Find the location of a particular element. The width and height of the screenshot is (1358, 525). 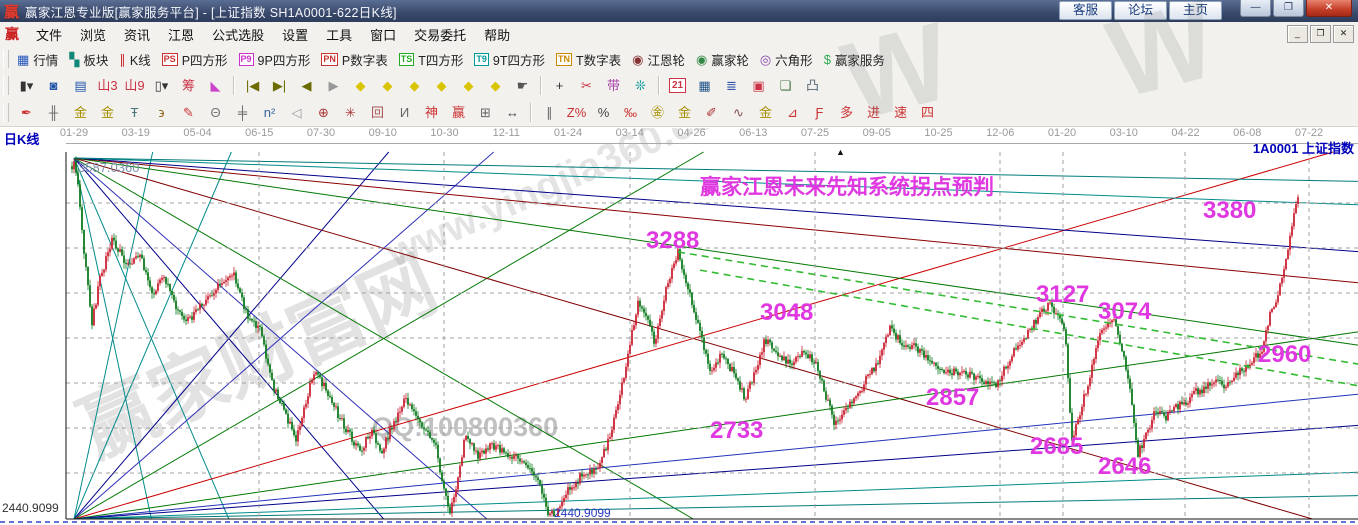

menu-帮助: 帮助 is located at coordinates (497, 34).